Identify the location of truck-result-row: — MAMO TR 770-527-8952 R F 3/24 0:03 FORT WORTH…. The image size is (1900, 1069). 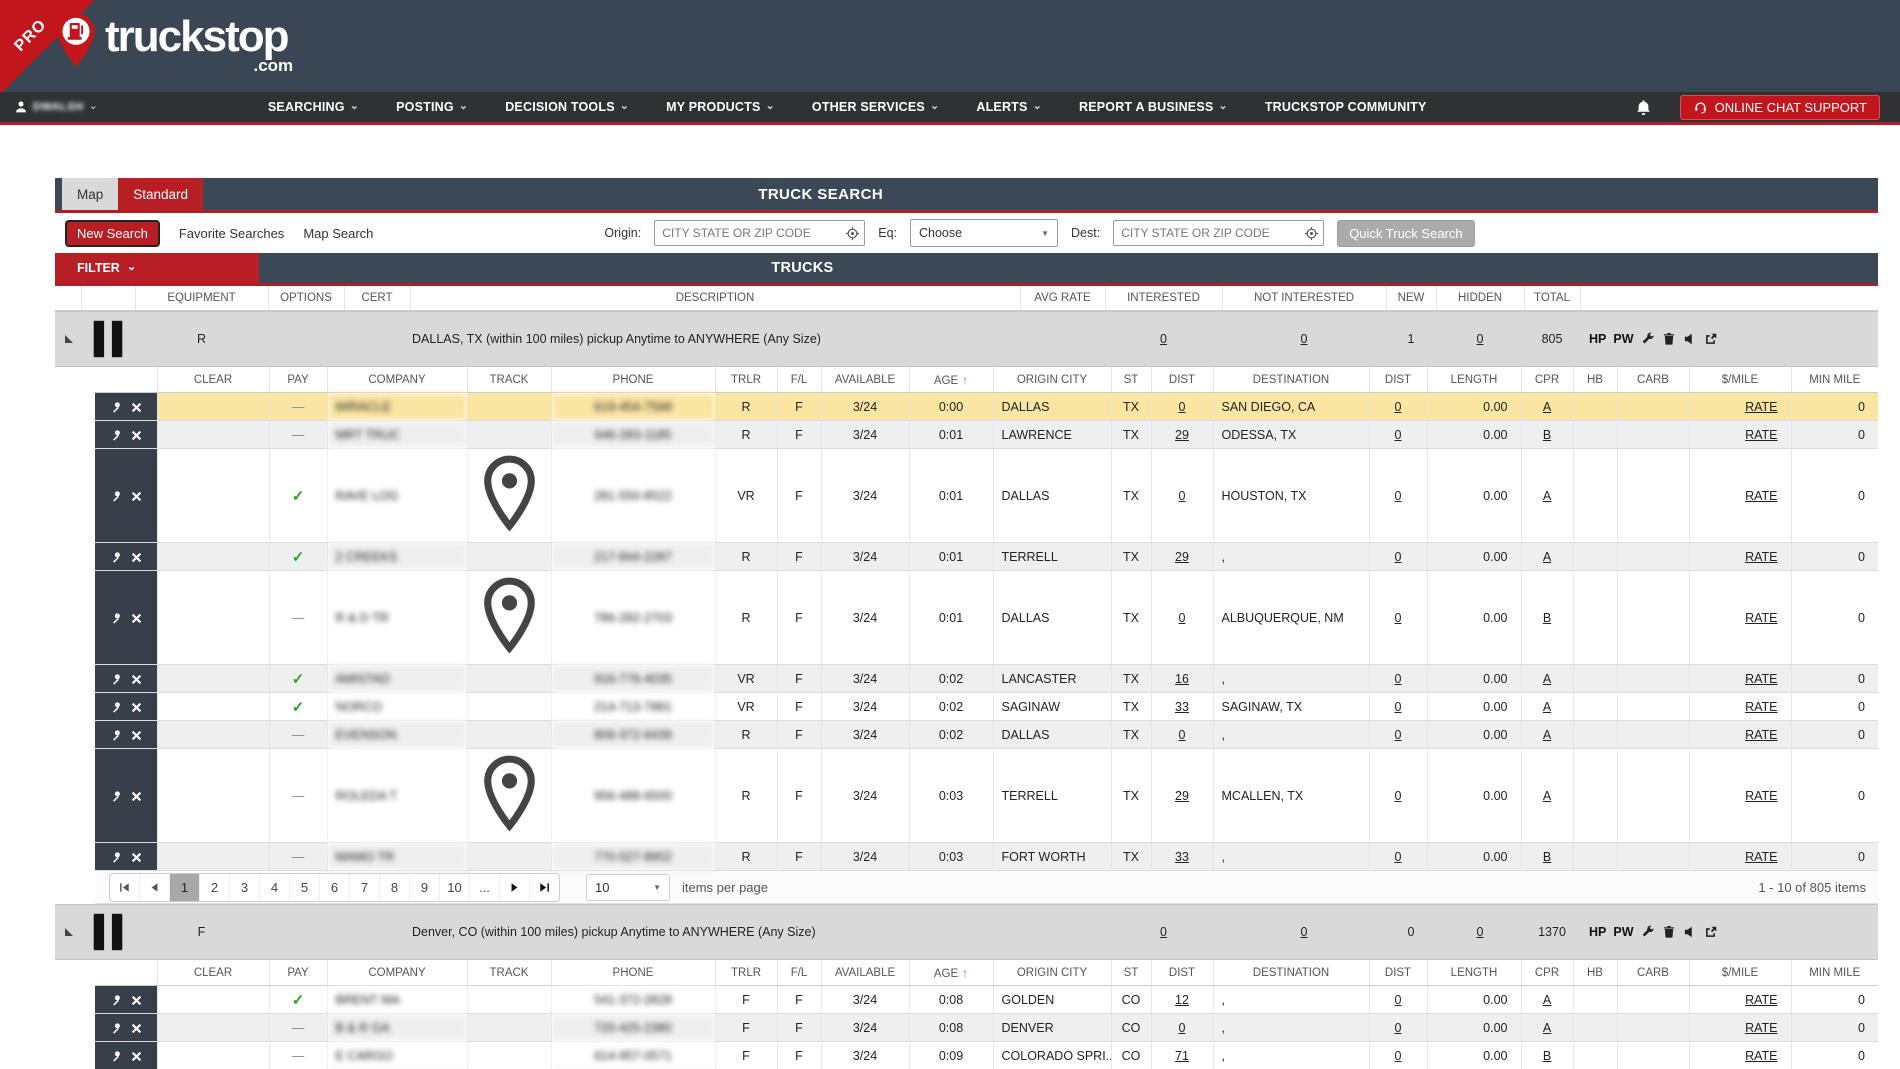
(986, 857).